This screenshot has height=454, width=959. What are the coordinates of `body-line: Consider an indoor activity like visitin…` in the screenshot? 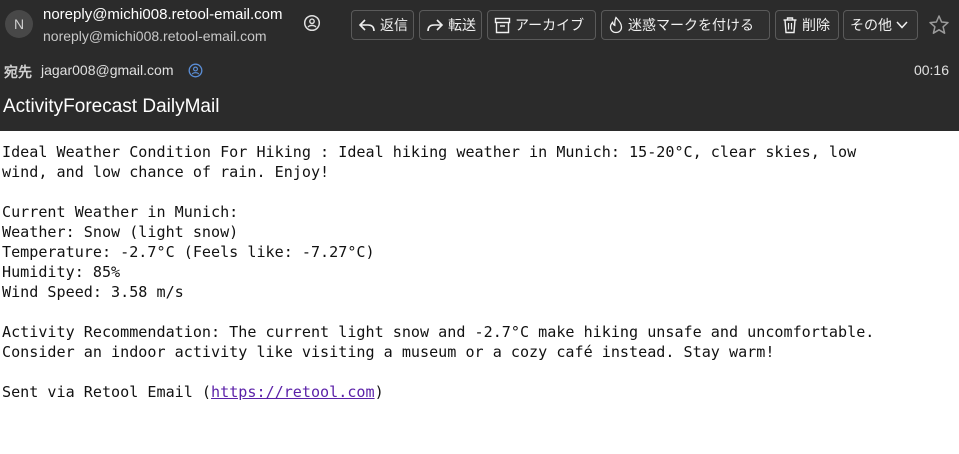 It's located at (388, 352).